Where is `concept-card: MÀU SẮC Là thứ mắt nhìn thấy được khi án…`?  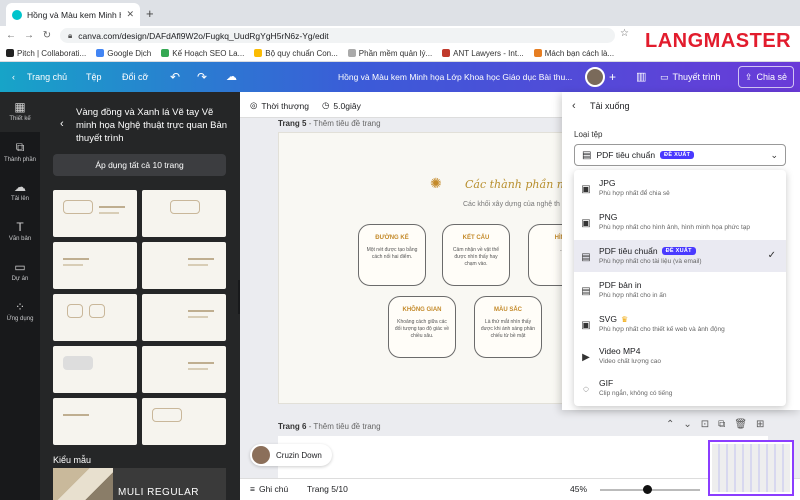
concept-card: MÀU SẮC Là thứ mắt nhìn thấy được khi án… is located at coordinates (508, 327).